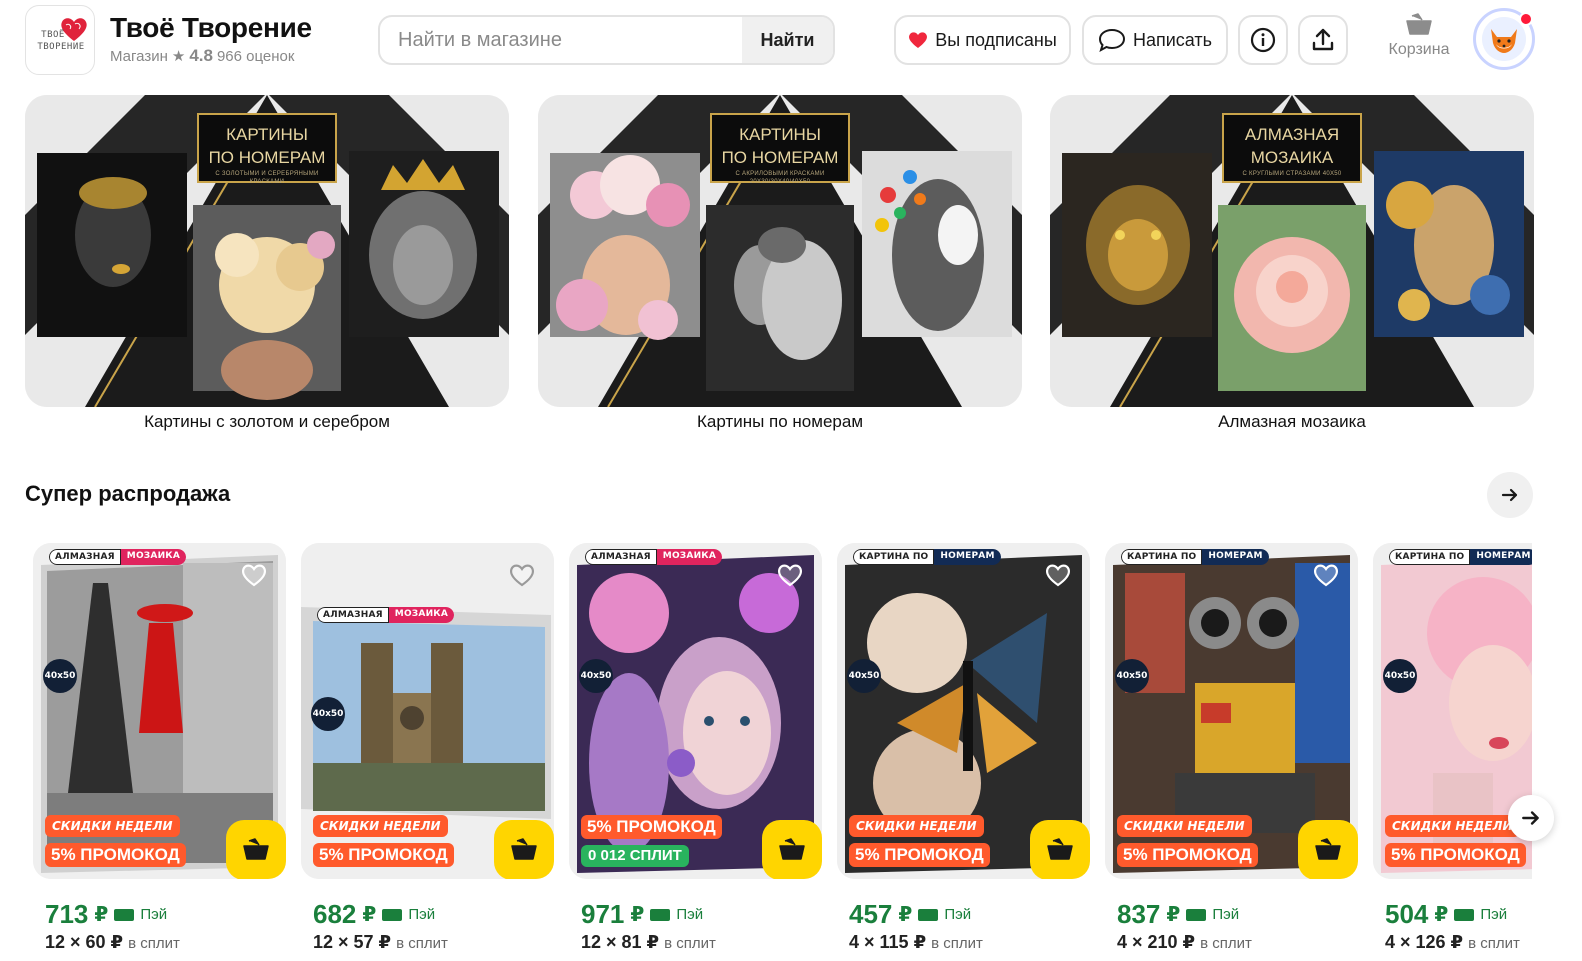 This screenshot has width=1582, height=961. I want to click on search-input, so click(562, 40).